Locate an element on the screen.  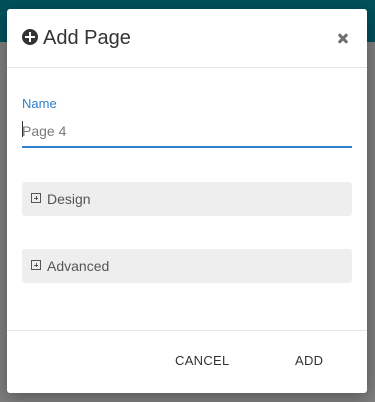
design-section-label: Design is located at coordinates (69, 199).